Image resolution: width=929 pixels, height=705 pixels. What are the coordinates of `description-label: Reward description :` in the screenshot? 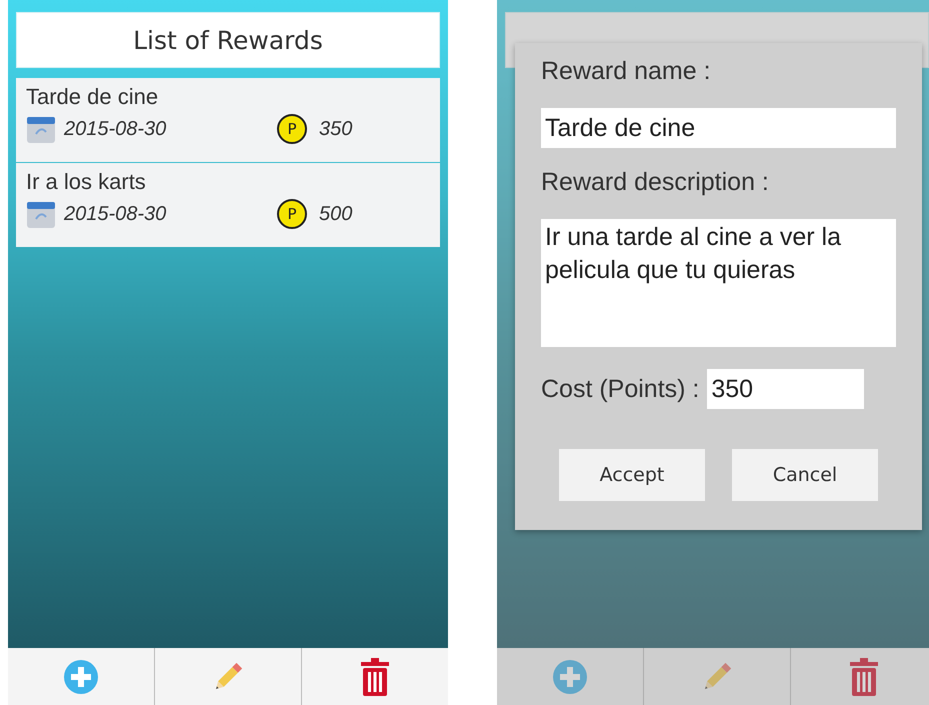 It's located at (655, 182).